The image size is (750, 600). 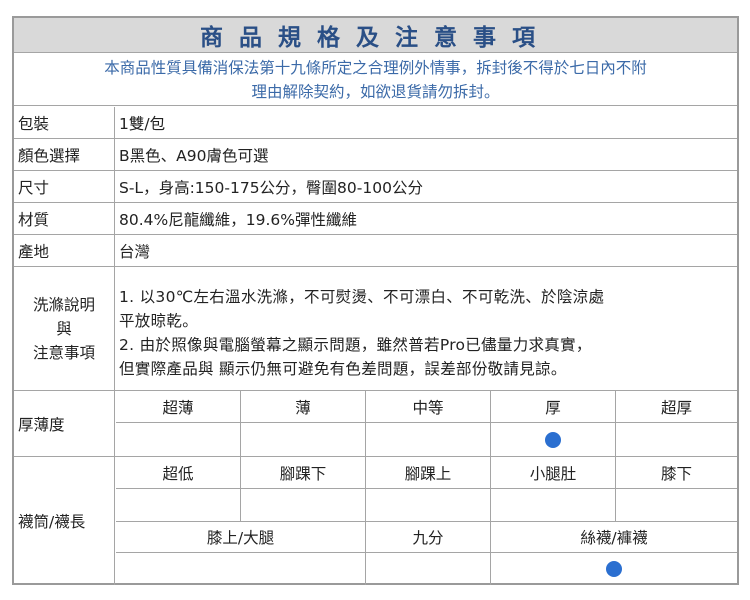 I want to click on spec-label: 產地, so click(x=64, y=250).